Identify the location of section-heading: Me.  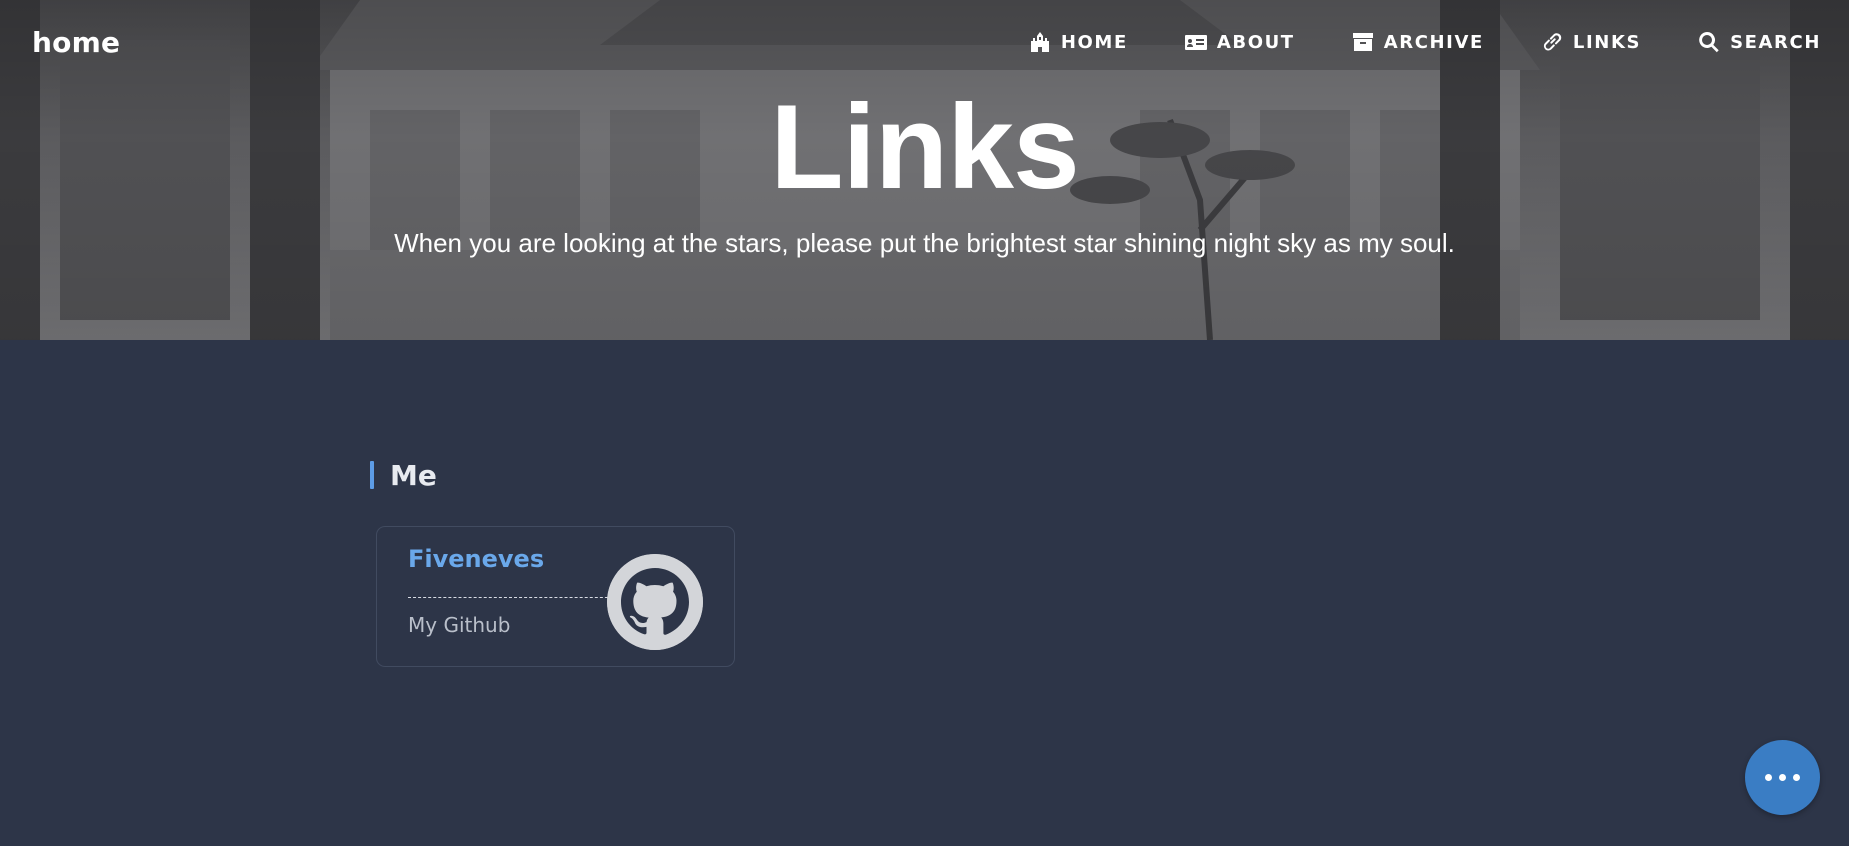
(403, 475).